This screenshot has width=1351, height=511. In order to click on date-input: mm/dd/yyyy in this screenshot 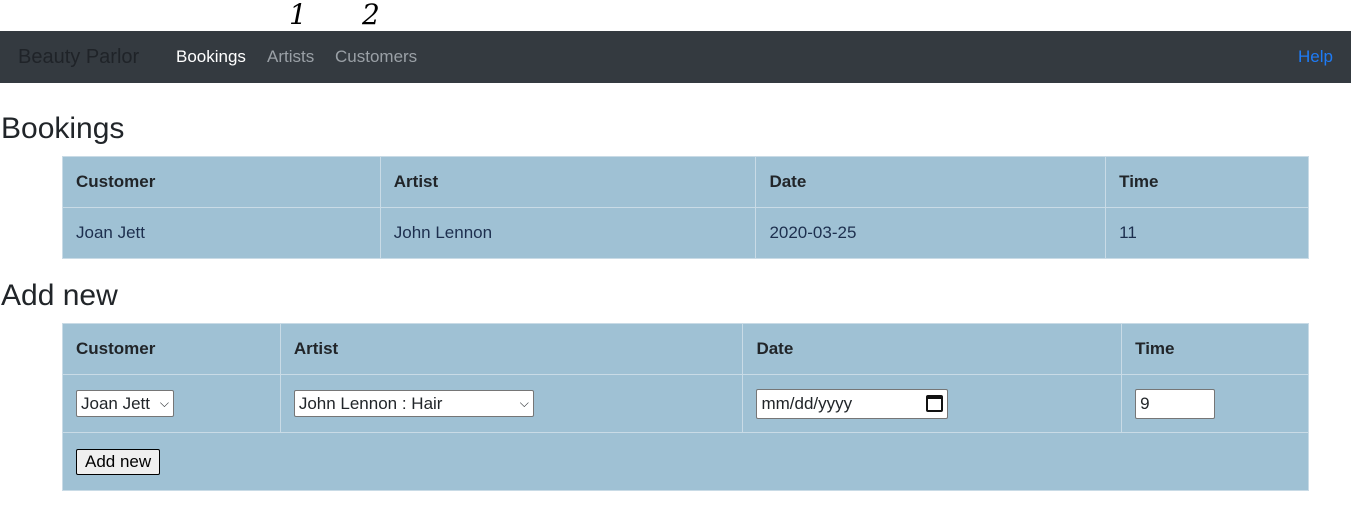, I will do `click(852, 403)`.